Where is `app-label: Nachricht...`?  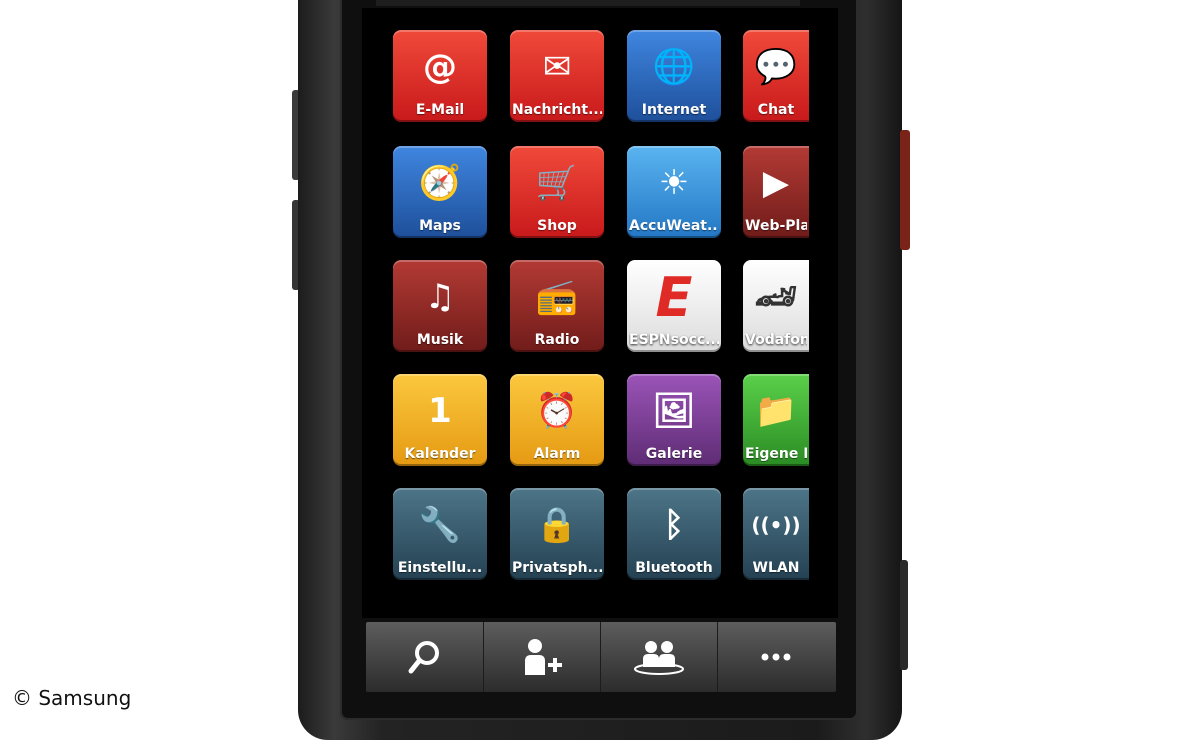
app-label: Nachricht... is located at coordinates (557, 110).